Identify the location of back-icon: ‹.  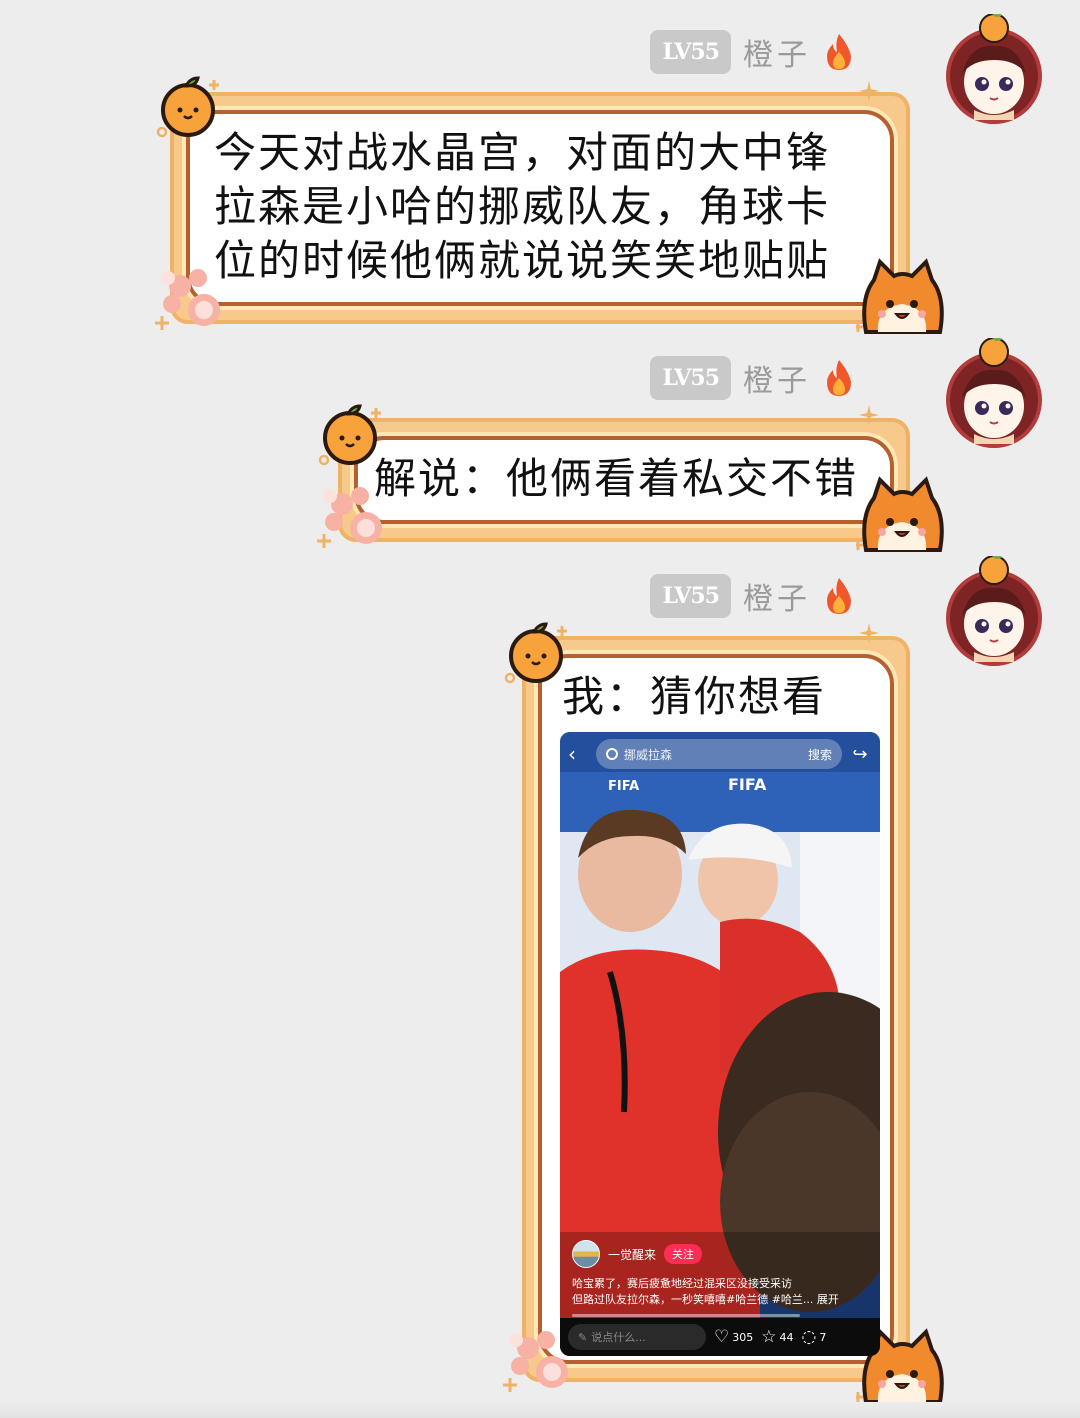
(579, 754).